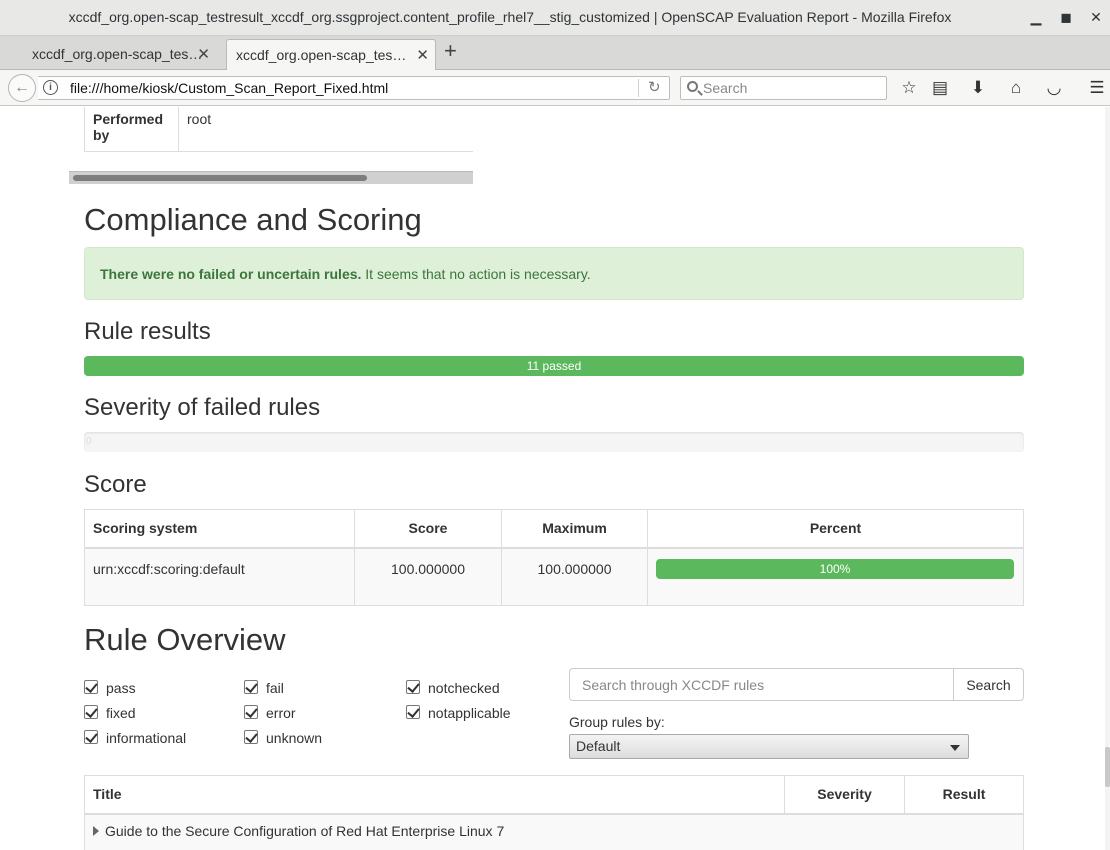 Image resolution: width=1110 pixels, height=850 pixels. What do you see at coordinates (554, 442) in the screenshot?
I see `severity-progress: 0` at bounding box center [554, 442].